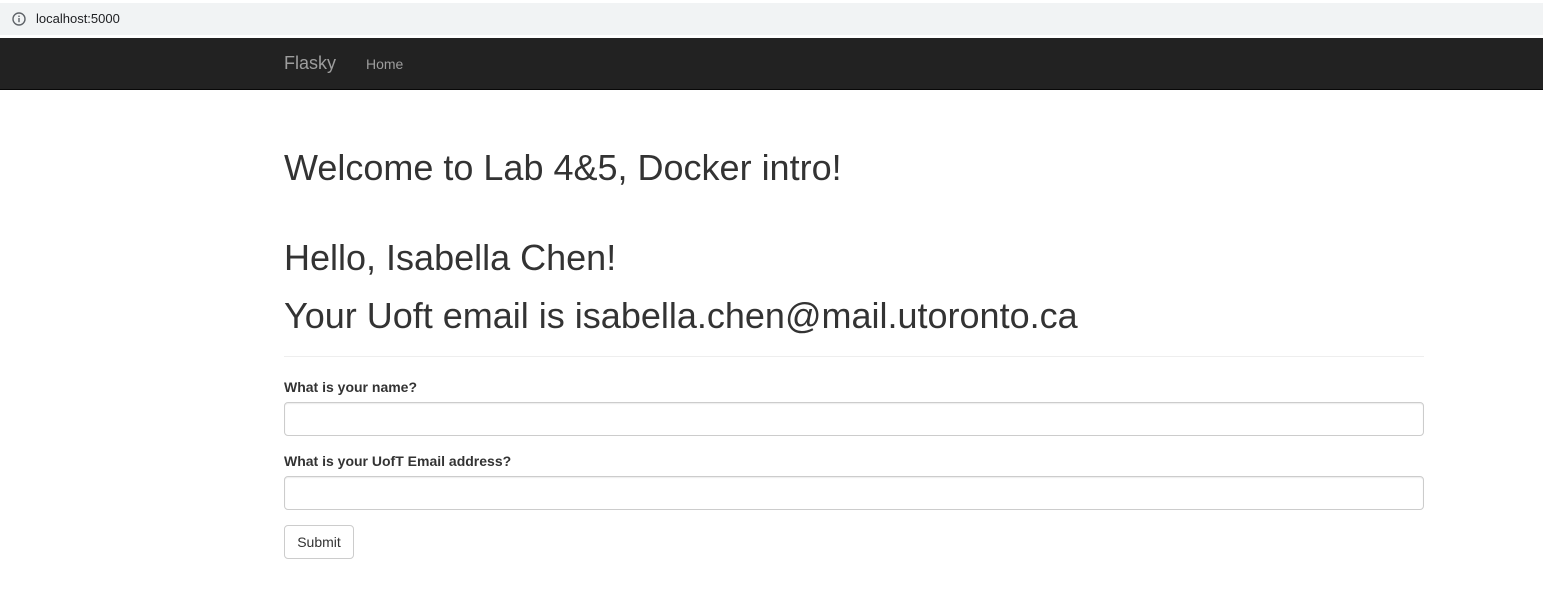  What do you see at coordinates (563, 167) in the screenshot?
I see `welcome-heading: Welcome to Lab 4&5, Docker intro!` at bounding box center [563, 167].